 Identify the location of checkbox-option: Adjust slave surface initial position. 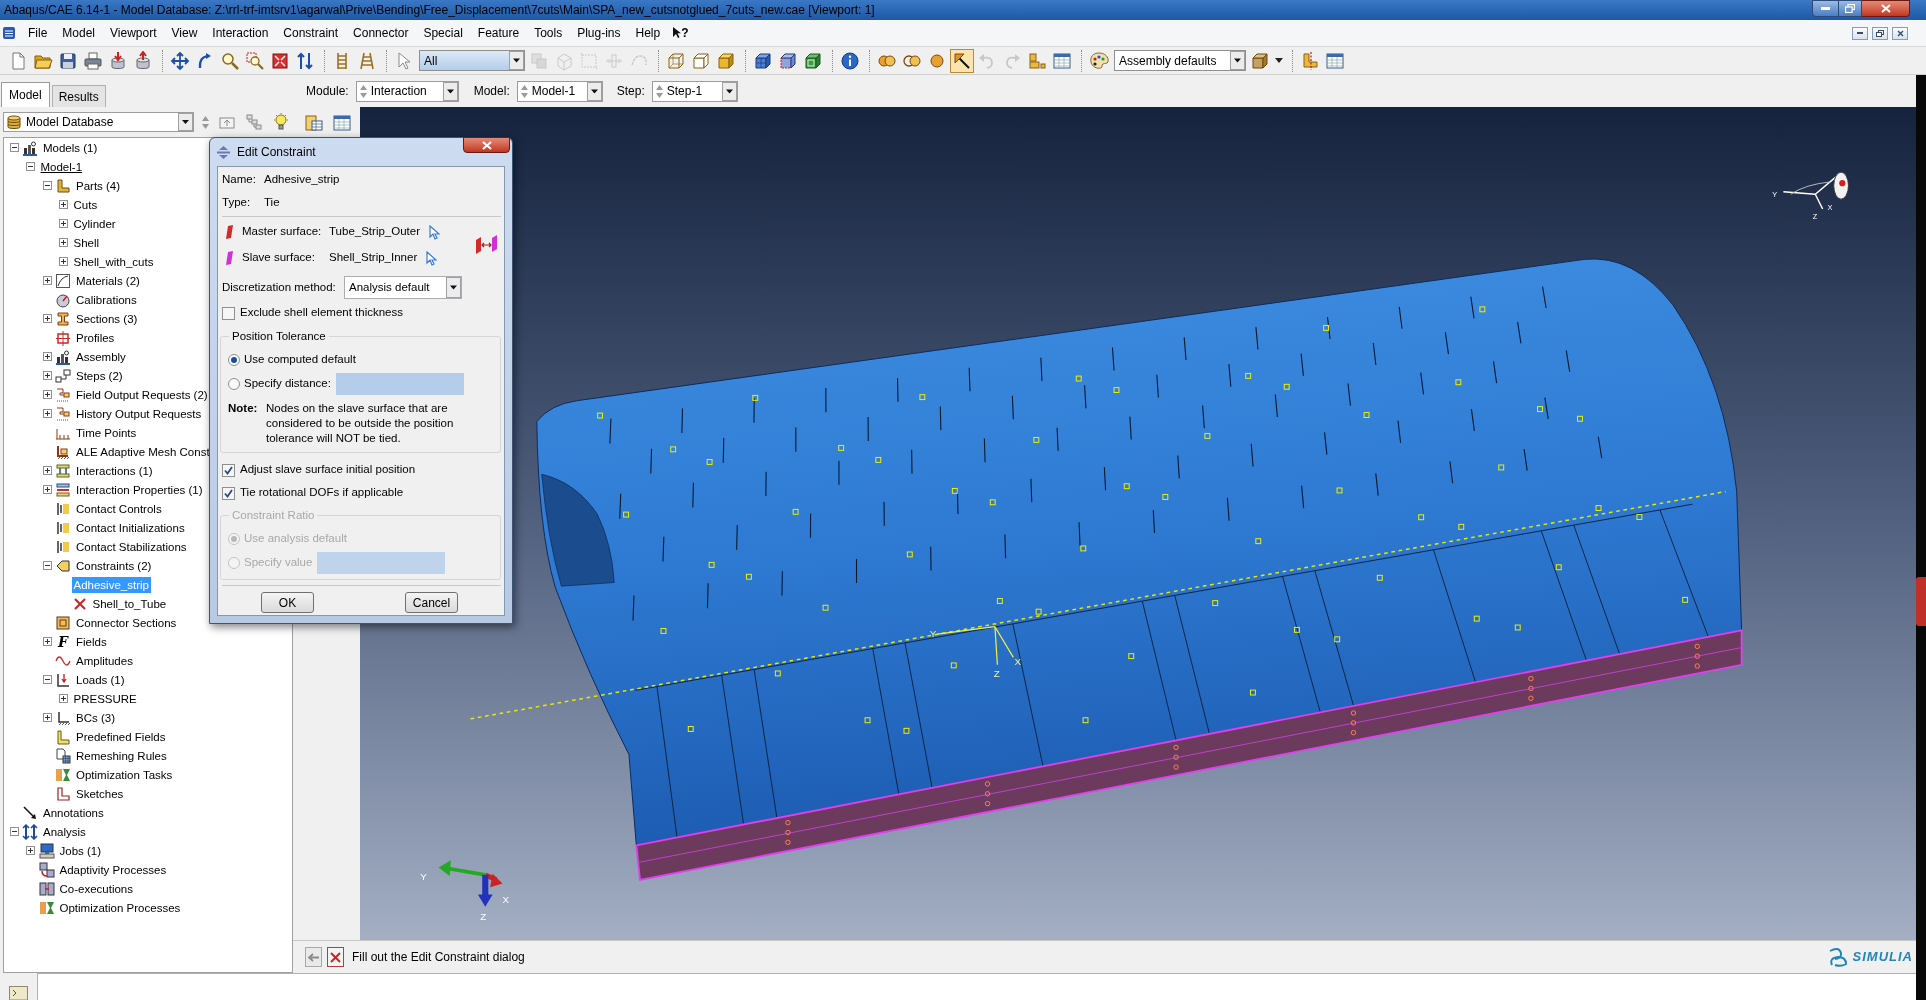
(319, 470).